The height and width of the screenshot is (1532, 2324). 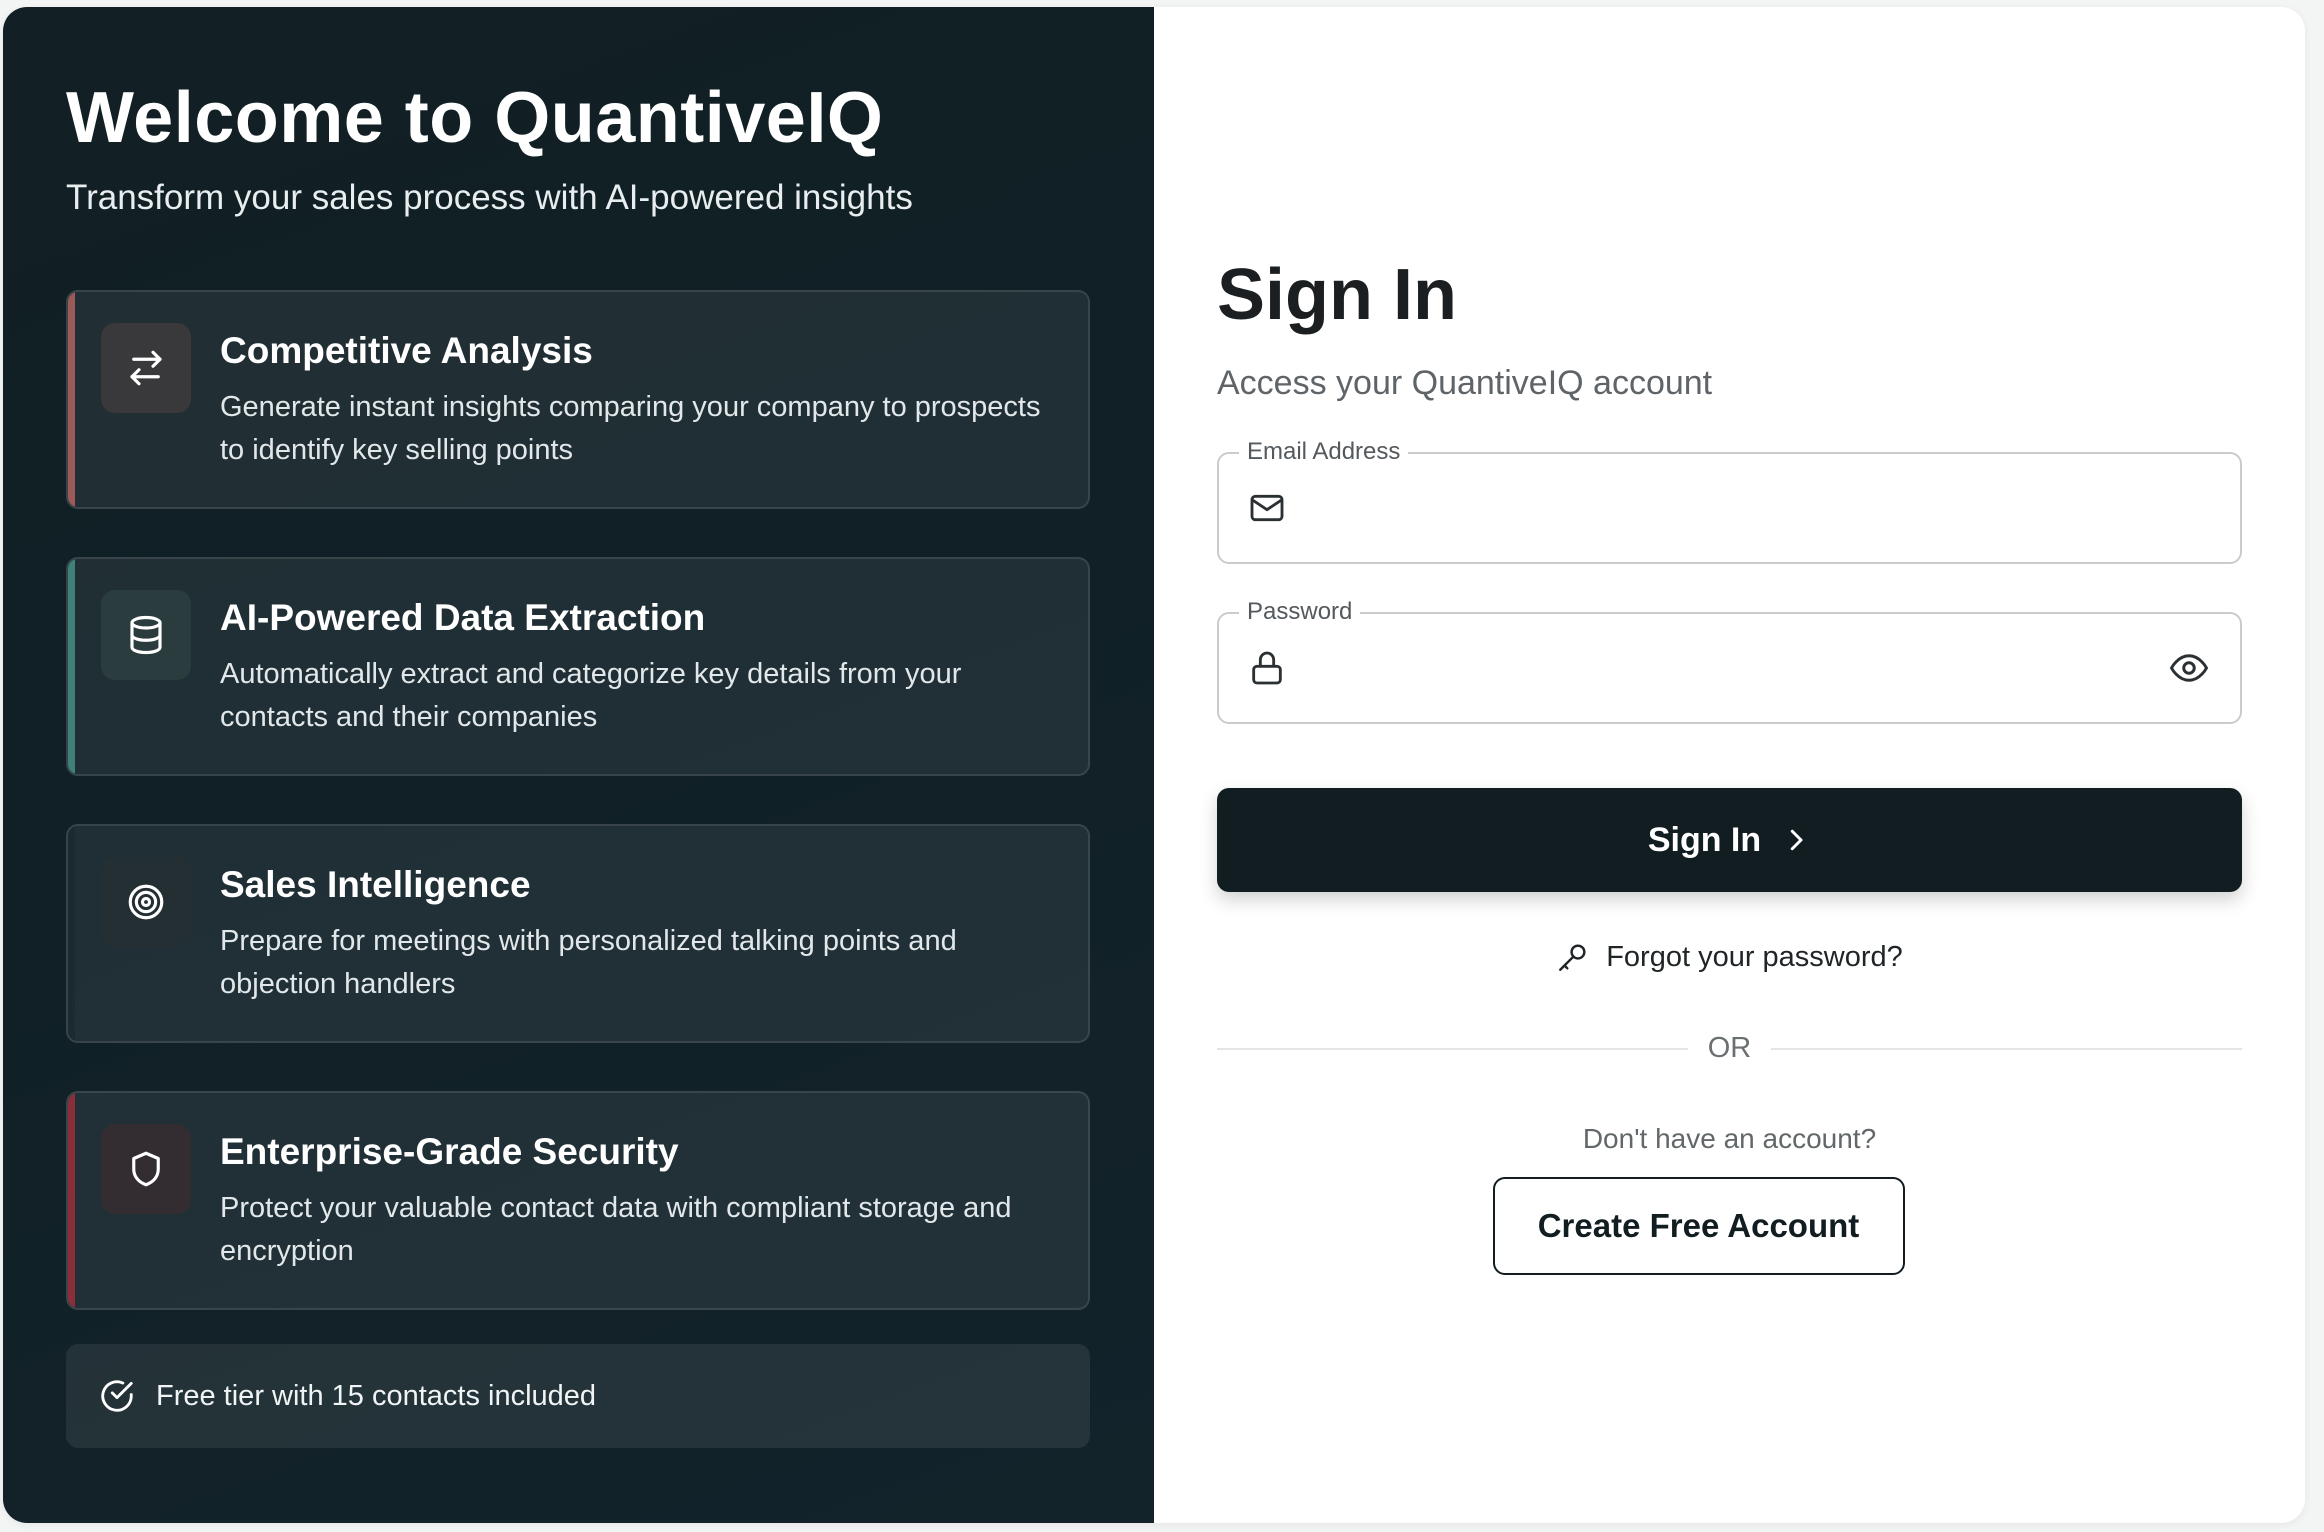 What do you see at coordinates (146, 1169) in the screenshot?
I see `shield-icon` at bounding box center [146, 1169].